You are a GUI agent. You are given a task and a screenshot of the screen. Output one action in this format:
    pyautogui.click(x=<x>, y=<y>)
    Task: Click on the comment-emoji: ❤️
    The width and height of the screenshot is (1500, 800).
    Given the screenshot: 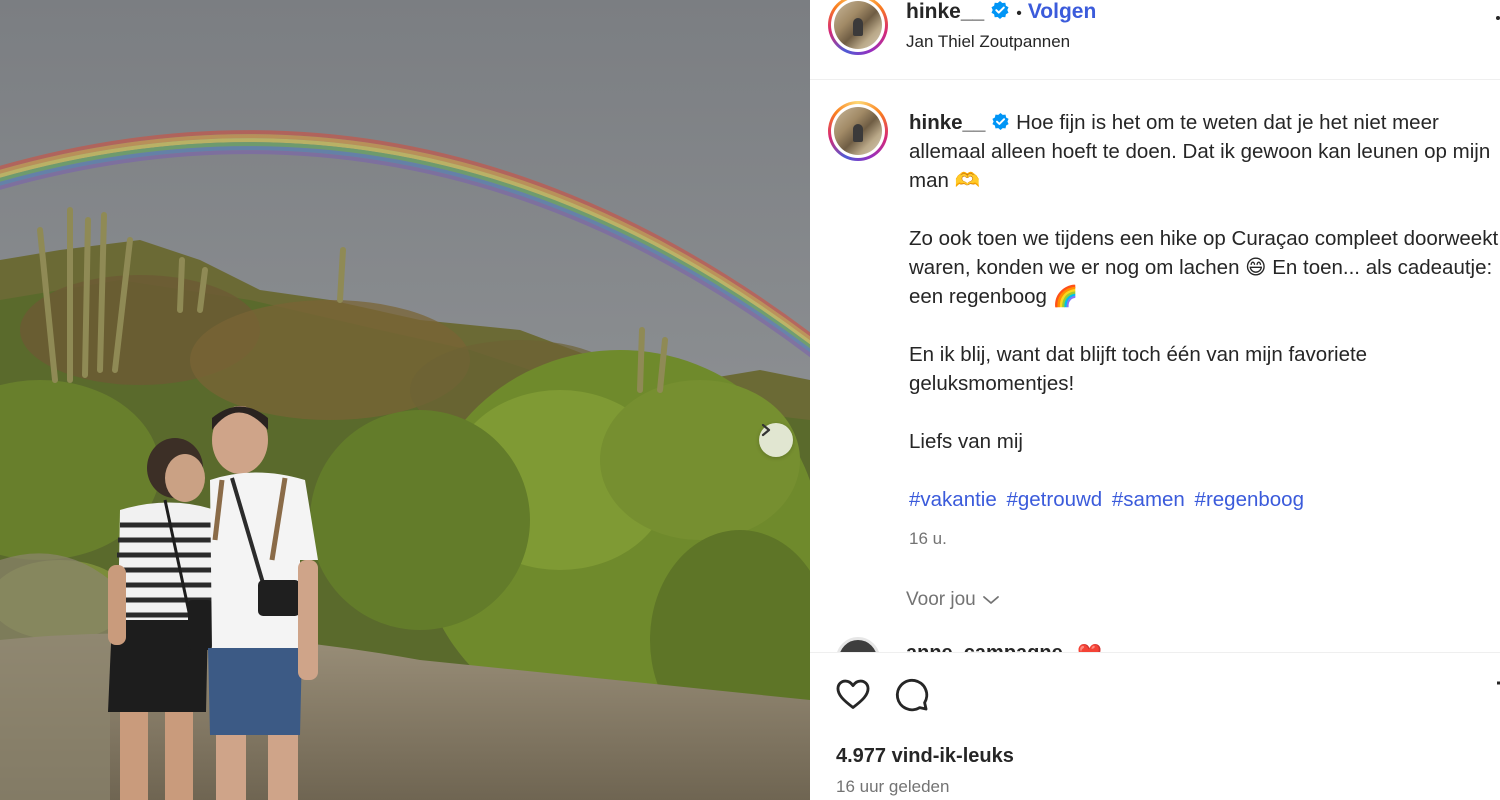 What is the action you would take?
    pyautogui.click(x=1089, y=647)
    